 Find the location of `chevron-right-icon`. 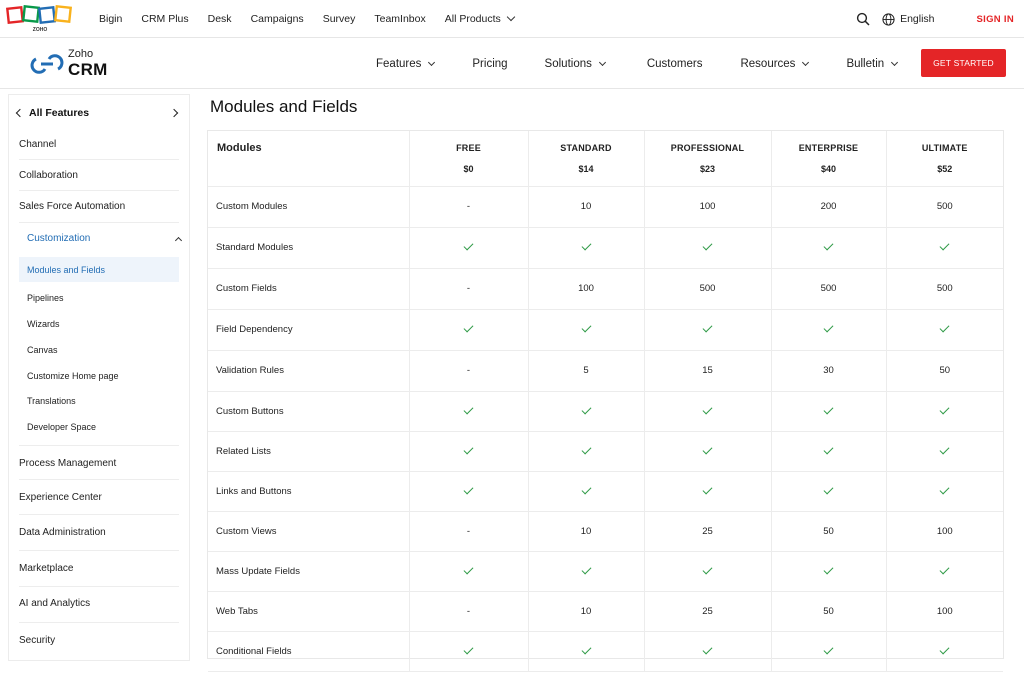

chevron-right-icon is located at coordinates (174, 113).